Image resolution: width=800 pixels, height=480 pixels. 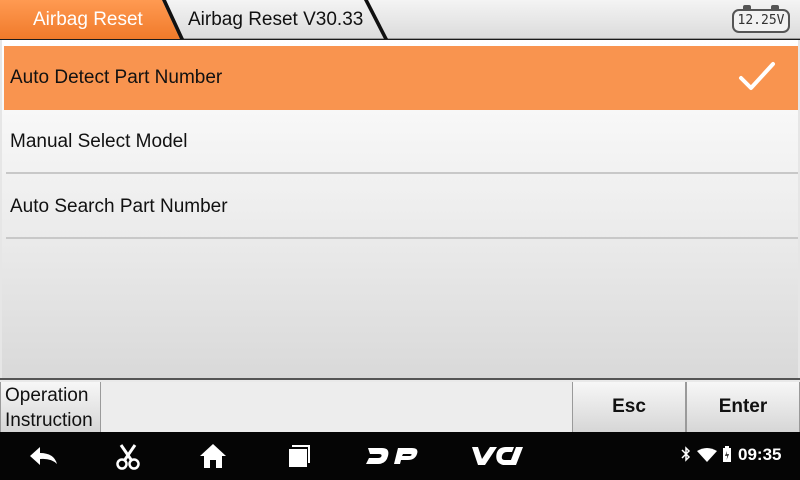 I want to click on breadcrumb-bar: Airbag Reset Airbag Reset V30.33 12.25V, so click(x=400, y=19).